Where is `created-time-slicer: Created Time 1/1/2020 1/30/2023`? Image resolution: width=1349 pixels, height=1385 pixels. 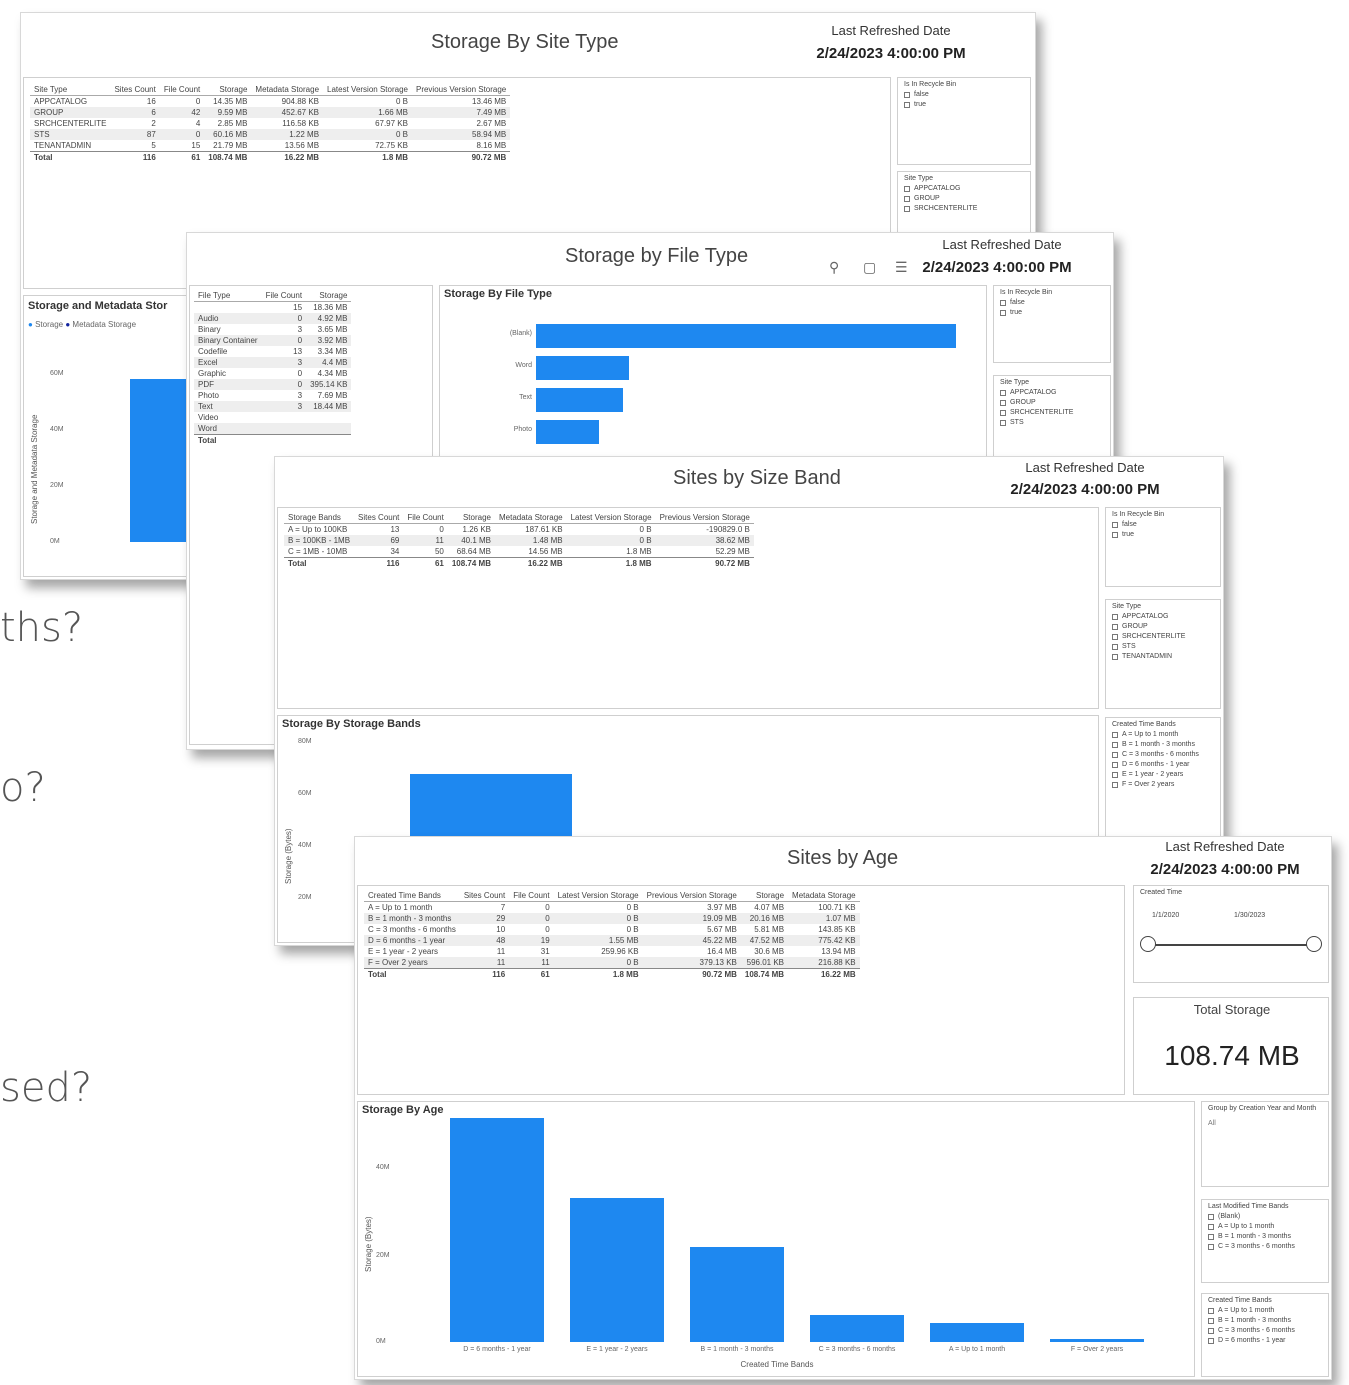
created-time-slicer: Created Time 1/1/2020 1/30/2023 is located at coordinates (1231, 934).